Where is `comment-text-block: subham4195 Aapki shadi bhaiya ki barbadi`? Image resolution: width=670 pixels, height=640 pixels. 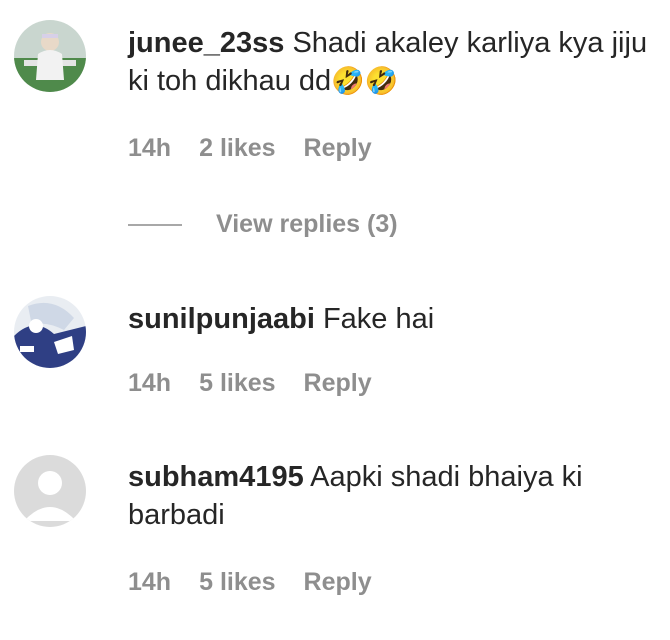 comment-text-block: subham4195 Aapki shadi bhaiya ki barbadi is located at coordinates (388, 496).